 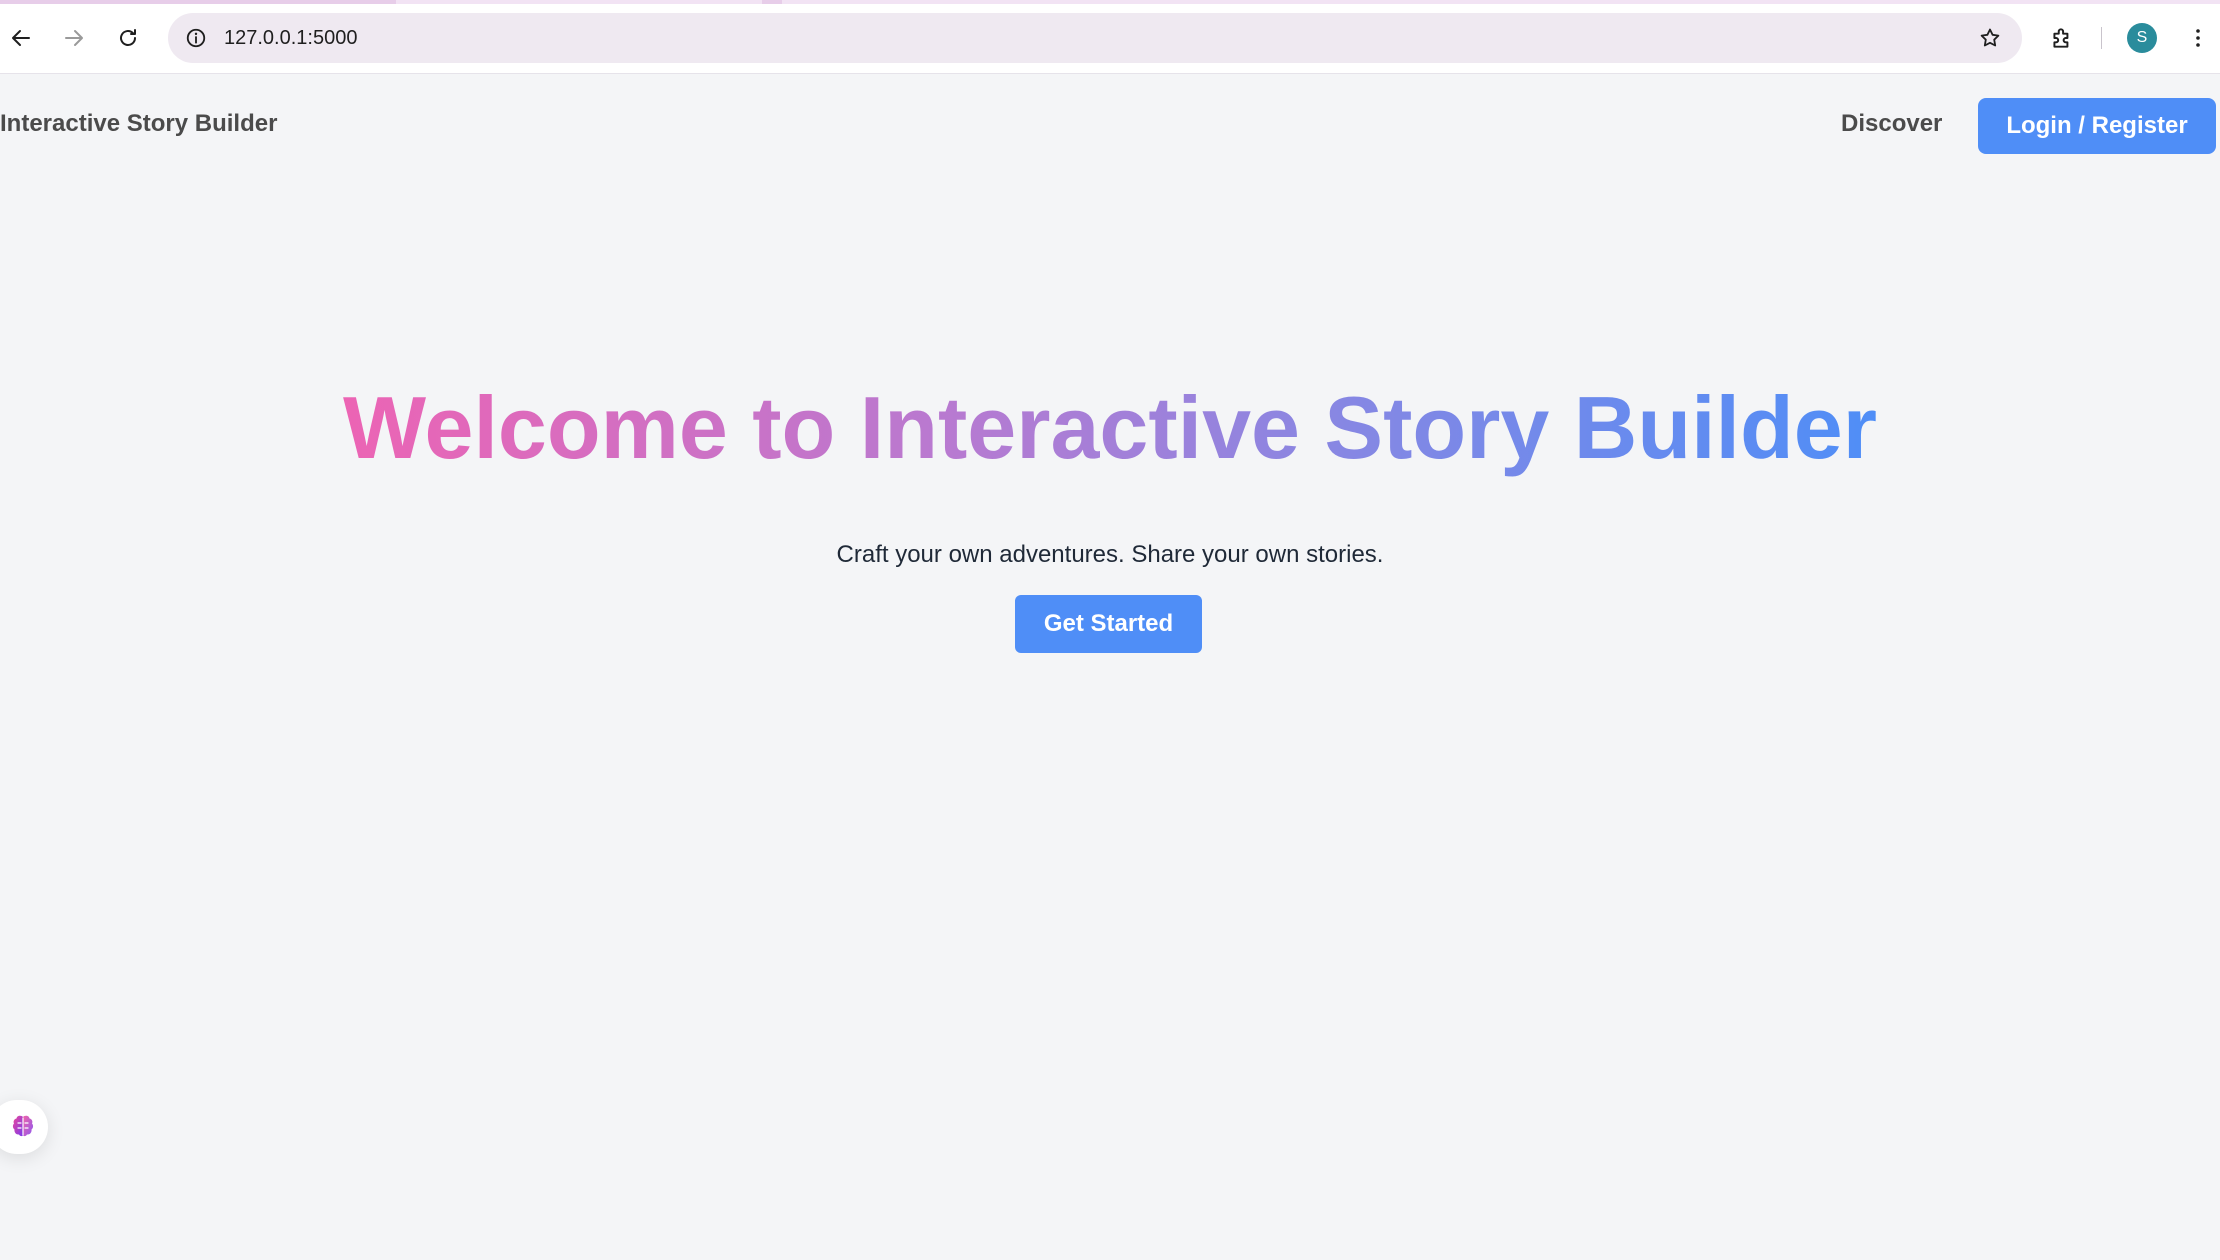 I want to click on arrow-left-icon, so click(x=21, y=38).